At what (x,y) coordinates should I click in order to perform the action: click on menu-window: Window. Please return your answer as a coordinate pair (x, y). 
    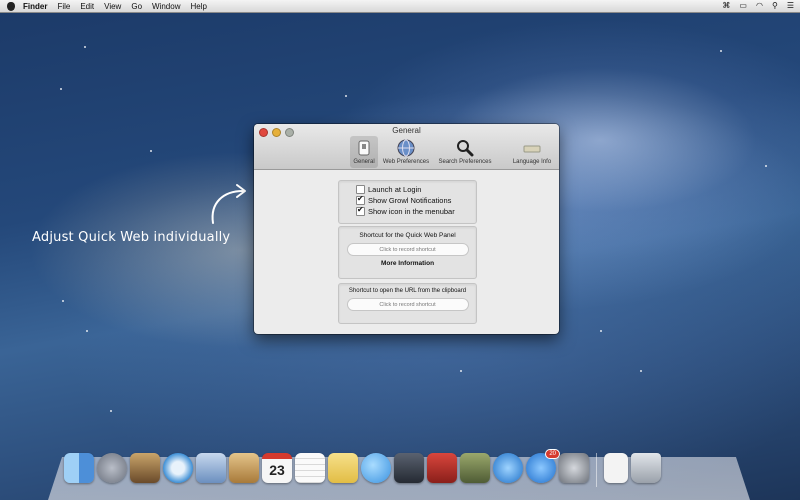
    Looking at the image, I should click on (166, 6).